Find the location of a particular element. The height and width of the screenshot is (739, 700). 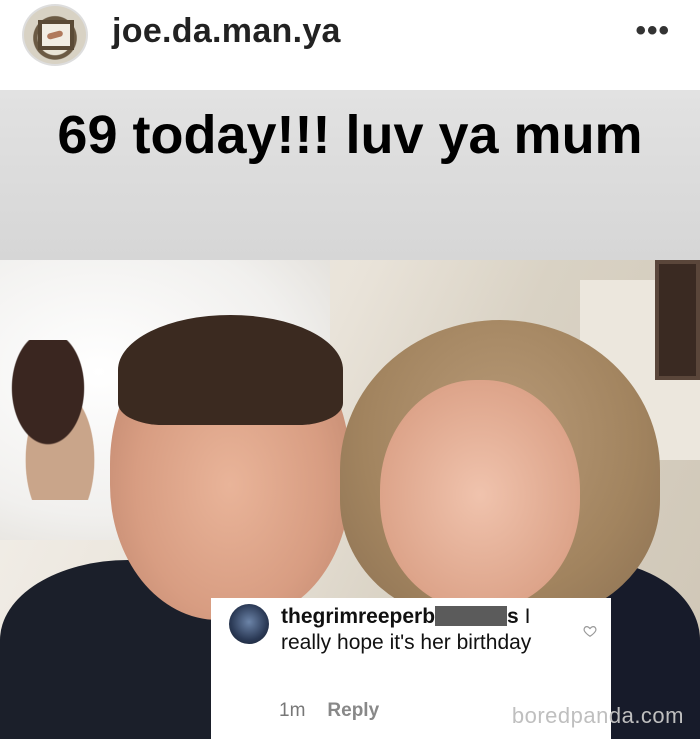

post-header: joe.da.man.ya ••• is located at coordinates (350, 35).